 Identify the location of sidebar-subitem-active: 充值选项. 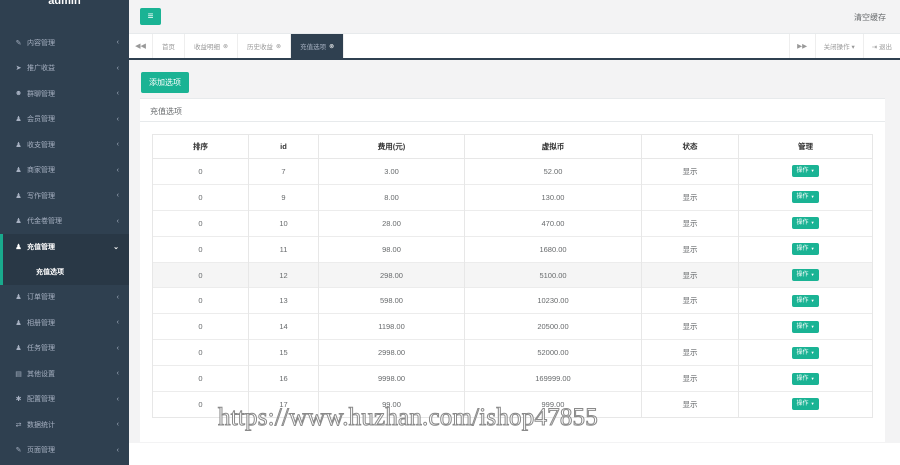
(64, 272).